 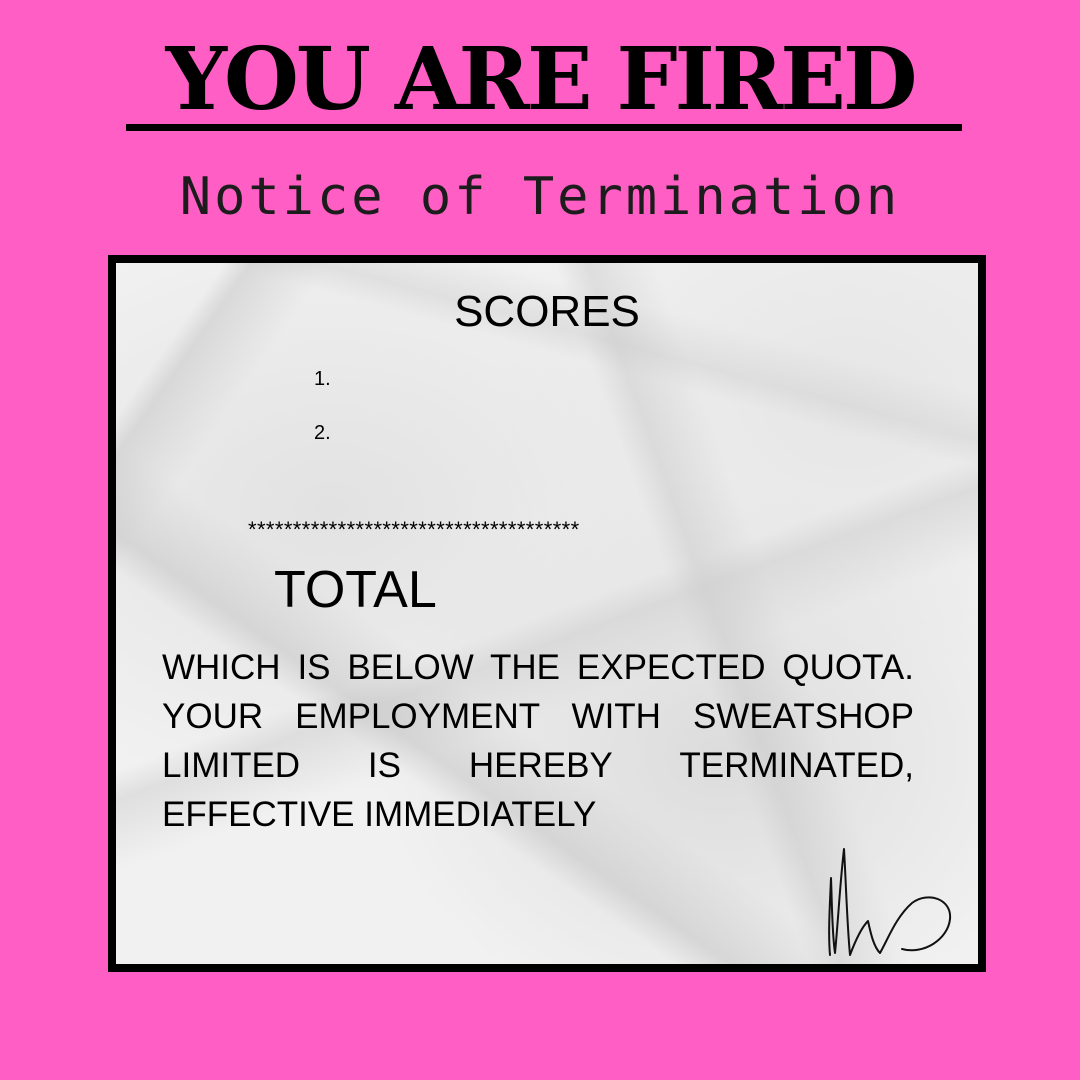 I want to click on page-title: YOU ARE FIRED, so click(x=541, y=79).